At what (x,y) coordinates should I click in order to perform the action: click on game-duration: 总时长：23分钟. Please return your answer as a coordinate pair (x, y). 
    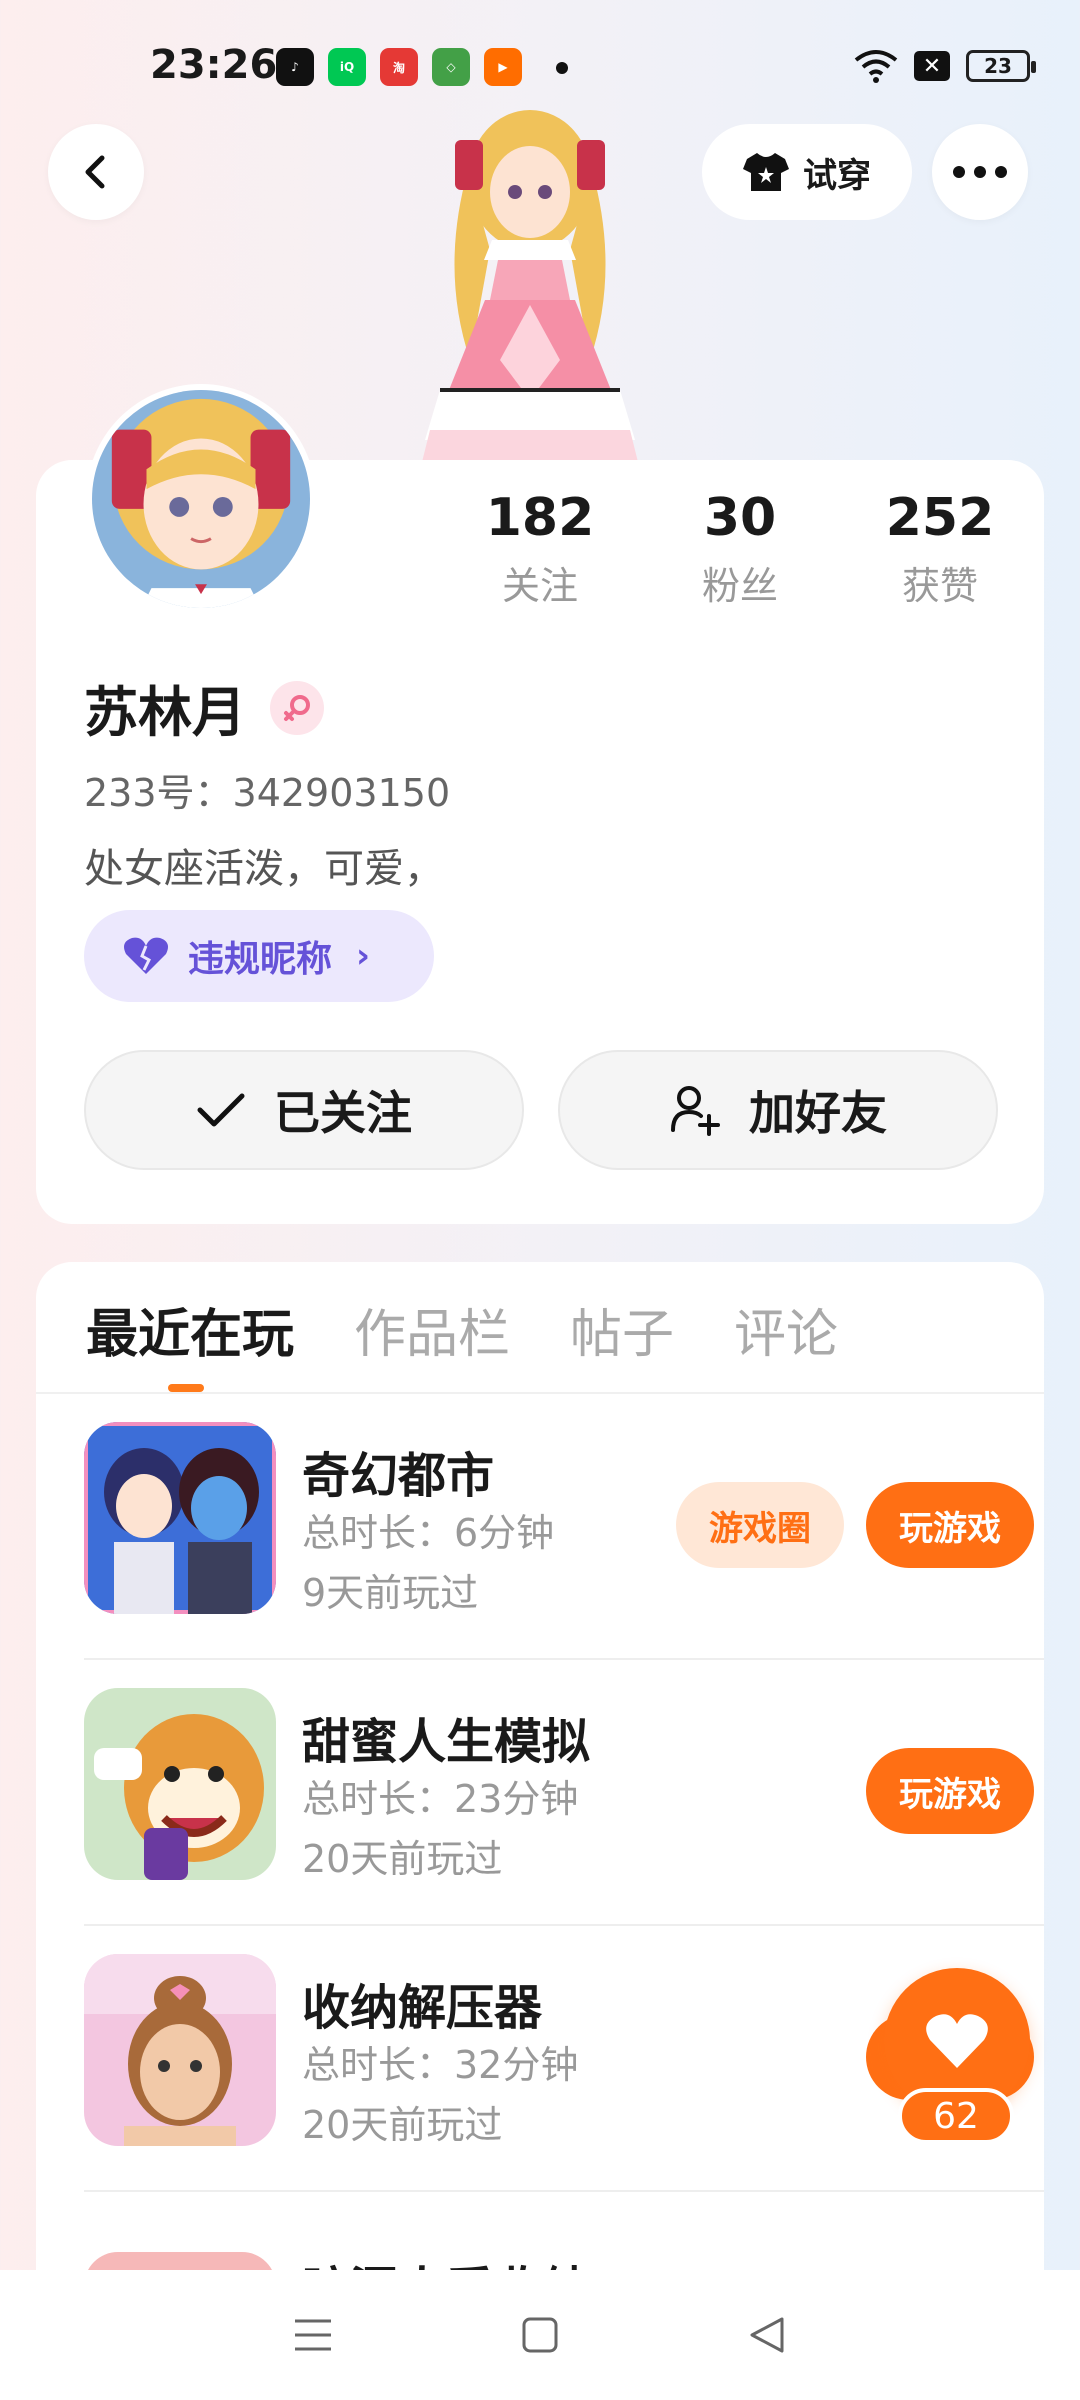
    Looking at the image, I should click on (440, 1799).